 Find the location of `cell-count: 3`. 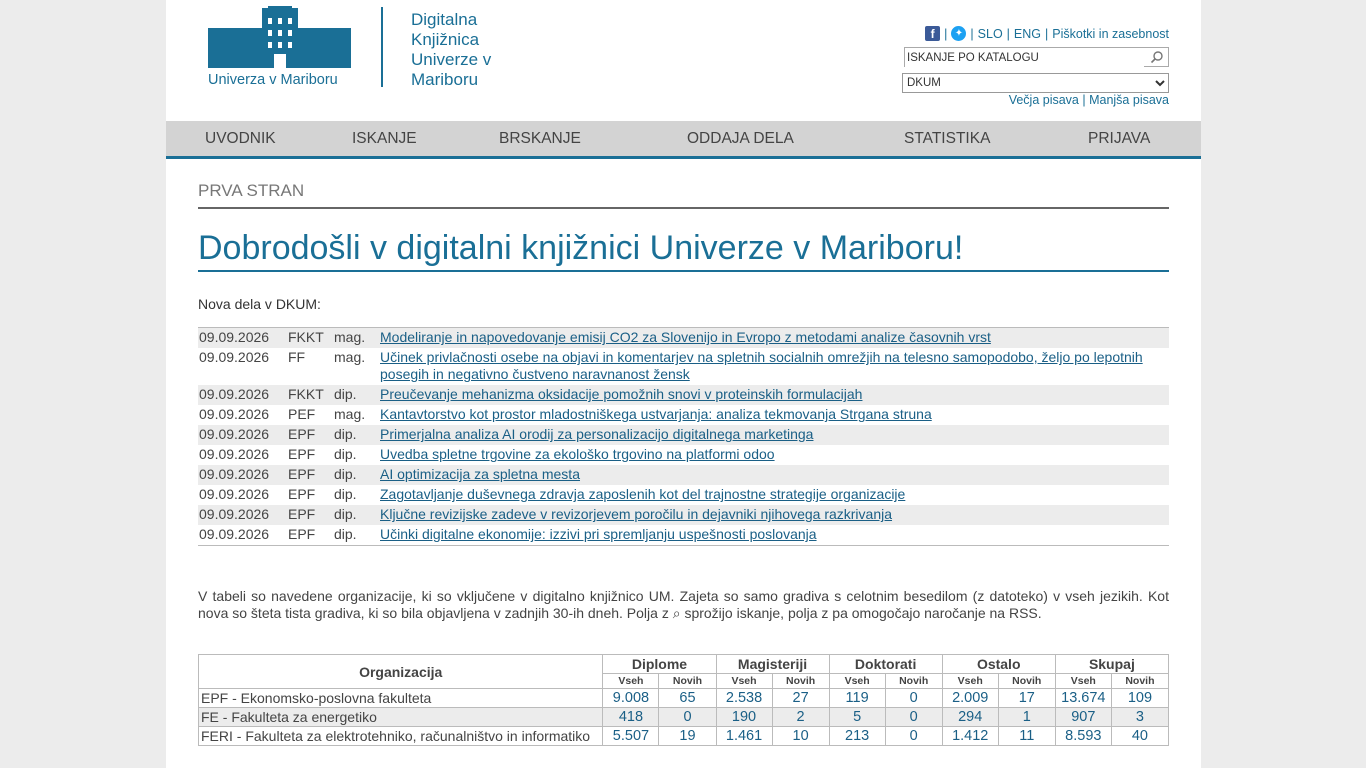

cell-count: 3 is located at coordinates (1140, 717).